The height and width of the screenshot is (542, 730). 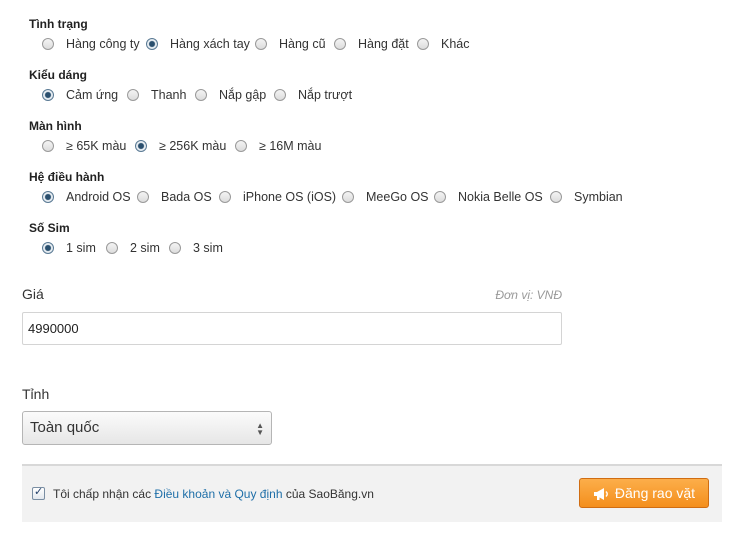 I want to click on filter-group-title: Hệ điều hành, so click(x=67, y=177).